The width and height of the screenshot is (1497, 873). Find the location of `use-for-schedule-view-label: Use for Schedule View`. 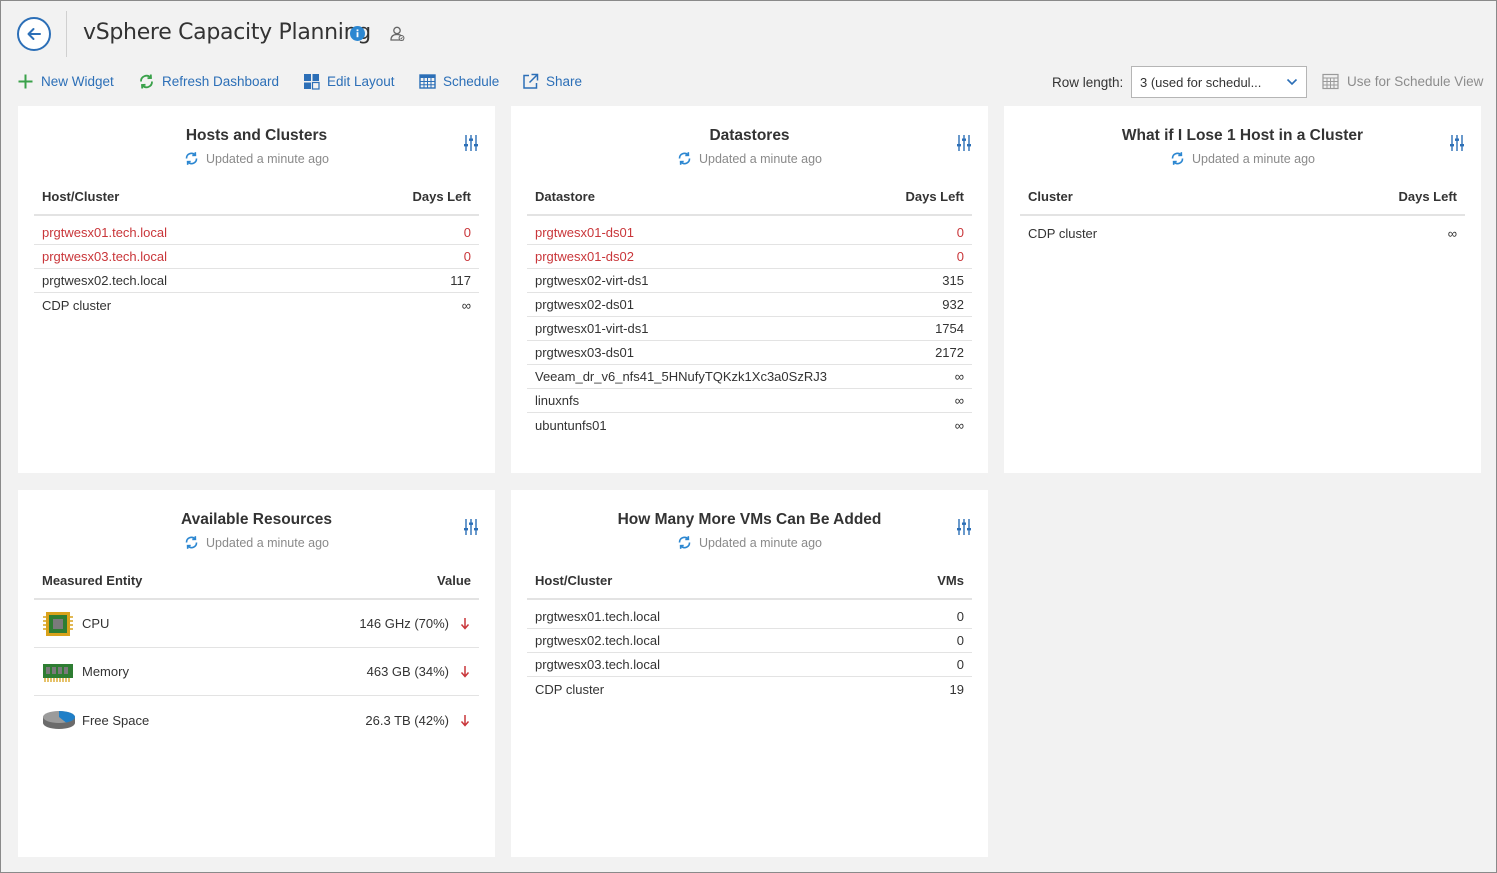

use-for-schedule-view-label: Use for Schedule View is located at coordinates (1415, 81).